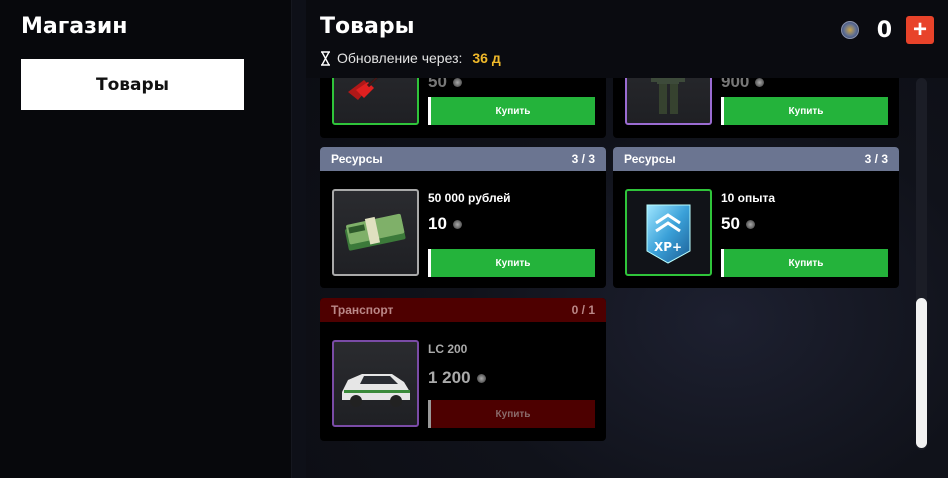 This screenshot has height=478, width=948. I want to click on main-header: Товары Обновление через: 36 д 0 +, so click(627, 39).